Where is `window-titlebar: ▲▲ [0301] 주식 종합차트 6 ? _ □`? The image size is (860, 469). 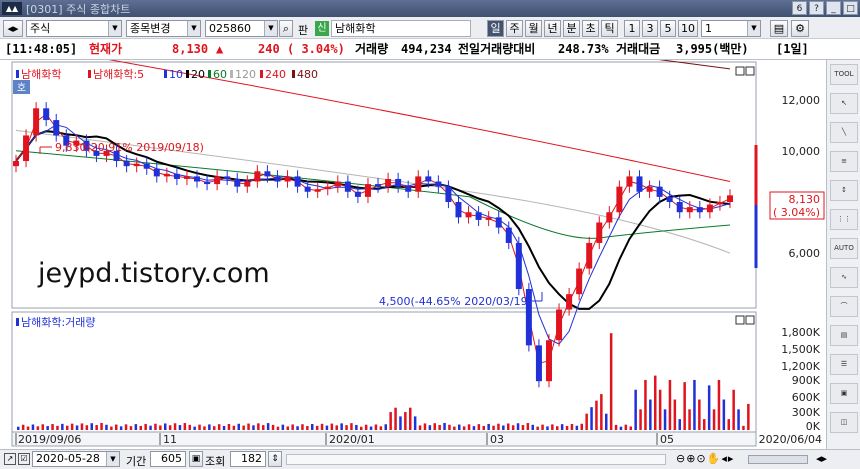 window-titlebar: ▲▲ [0301] 주식 종합차트 6 ? _ □ is located at coordinates (430, 8).